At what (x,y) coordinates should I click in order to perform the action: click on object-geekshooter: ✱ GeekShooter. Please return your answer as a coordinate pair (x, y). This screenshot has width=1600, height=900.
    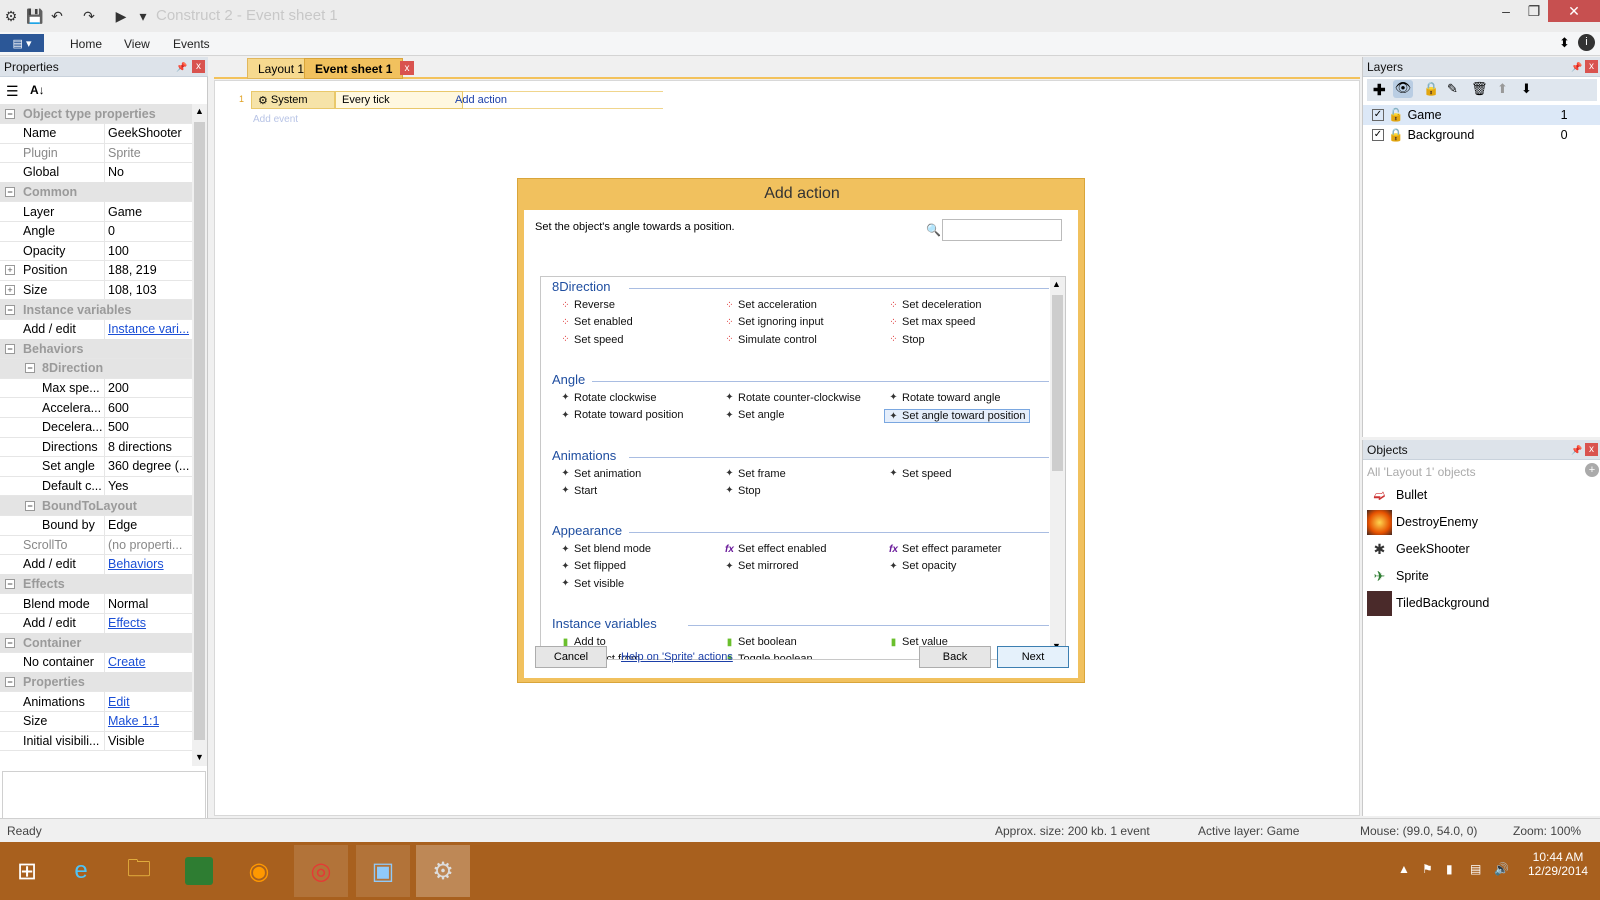
    Looking at the image, I should click on (1418, 549).